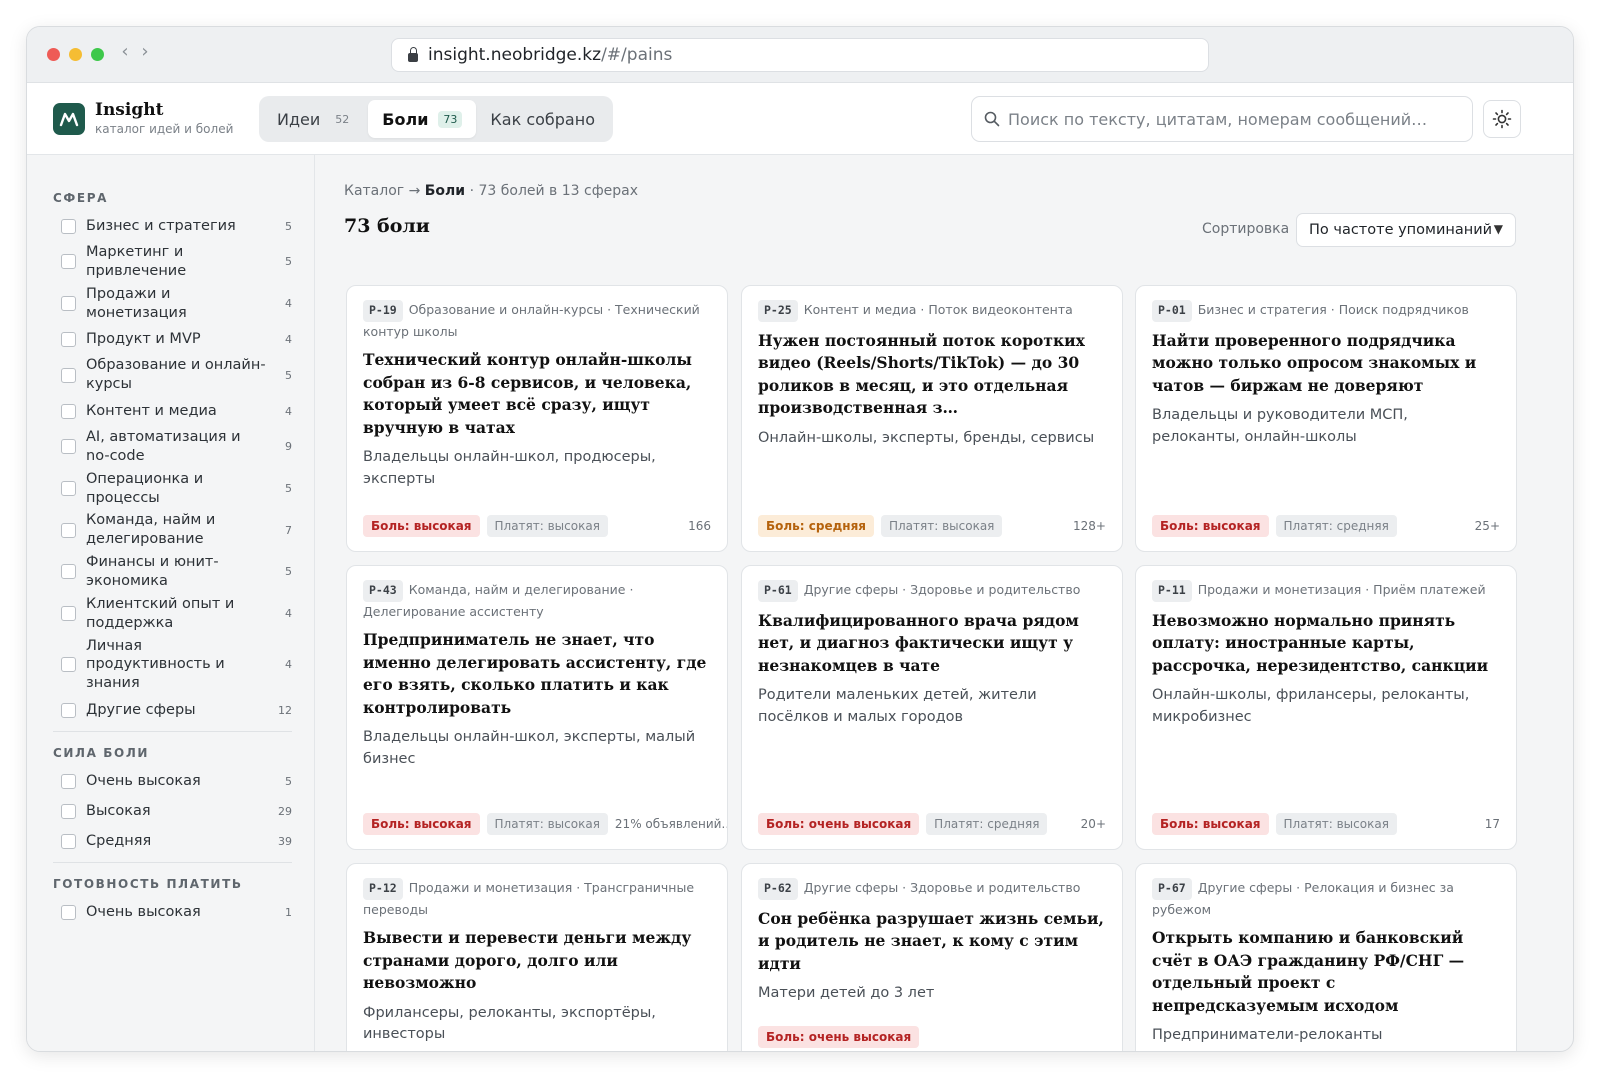  Describe the element at coordinates (172, 811) in the screenshot. I see `pain-level-filter-item: Высокая 29` at that location.